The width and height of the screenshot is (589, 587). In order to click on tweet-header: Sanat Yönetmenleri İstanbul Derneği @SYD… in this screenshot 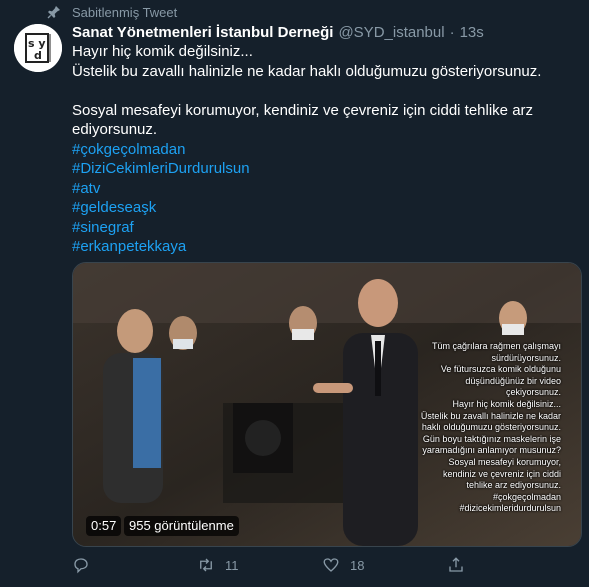, I will do `click(278, 32)`.